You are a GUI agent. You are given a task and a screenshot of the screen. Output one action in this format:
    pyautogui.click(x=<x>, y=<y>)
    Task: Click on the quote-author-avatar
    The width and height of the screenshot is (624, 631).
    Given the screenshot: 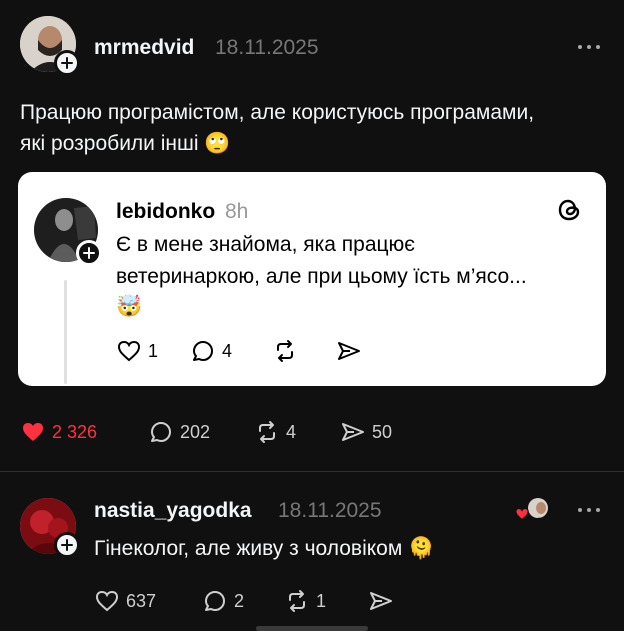 What is the action you would take?
    pyautogui.click(x=68, y=232)
    